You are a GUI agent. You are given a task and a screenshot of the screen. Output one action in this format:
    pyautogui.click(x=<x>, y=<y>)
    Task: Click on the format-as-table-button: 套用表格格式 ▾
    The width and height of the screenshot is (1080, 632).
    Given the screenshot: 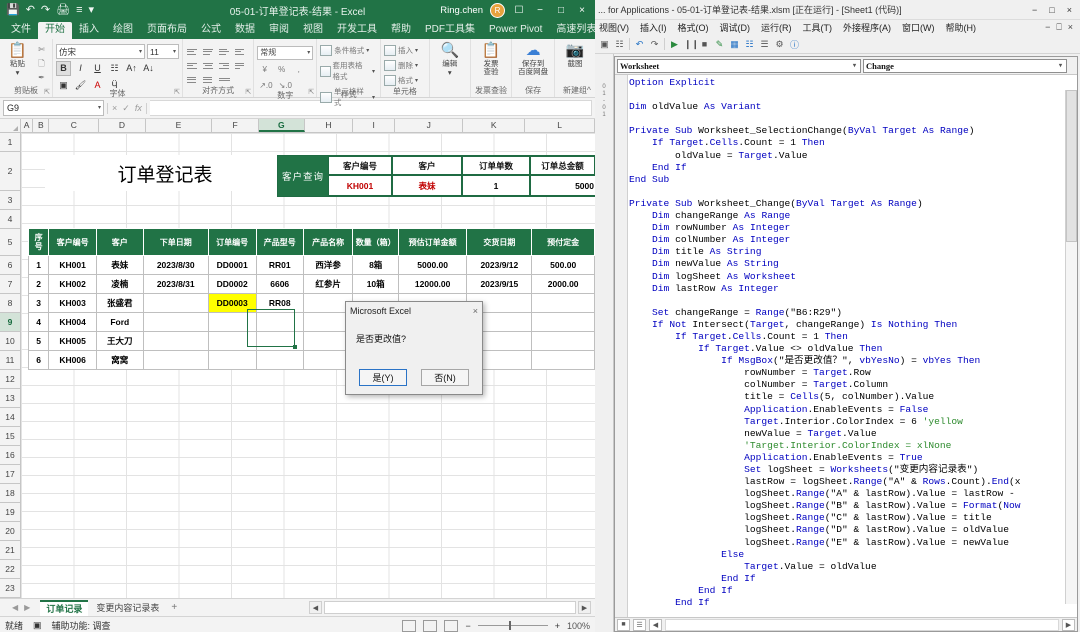 What is the action you would take?
    pyautogui.click(x=348, y=71)
    